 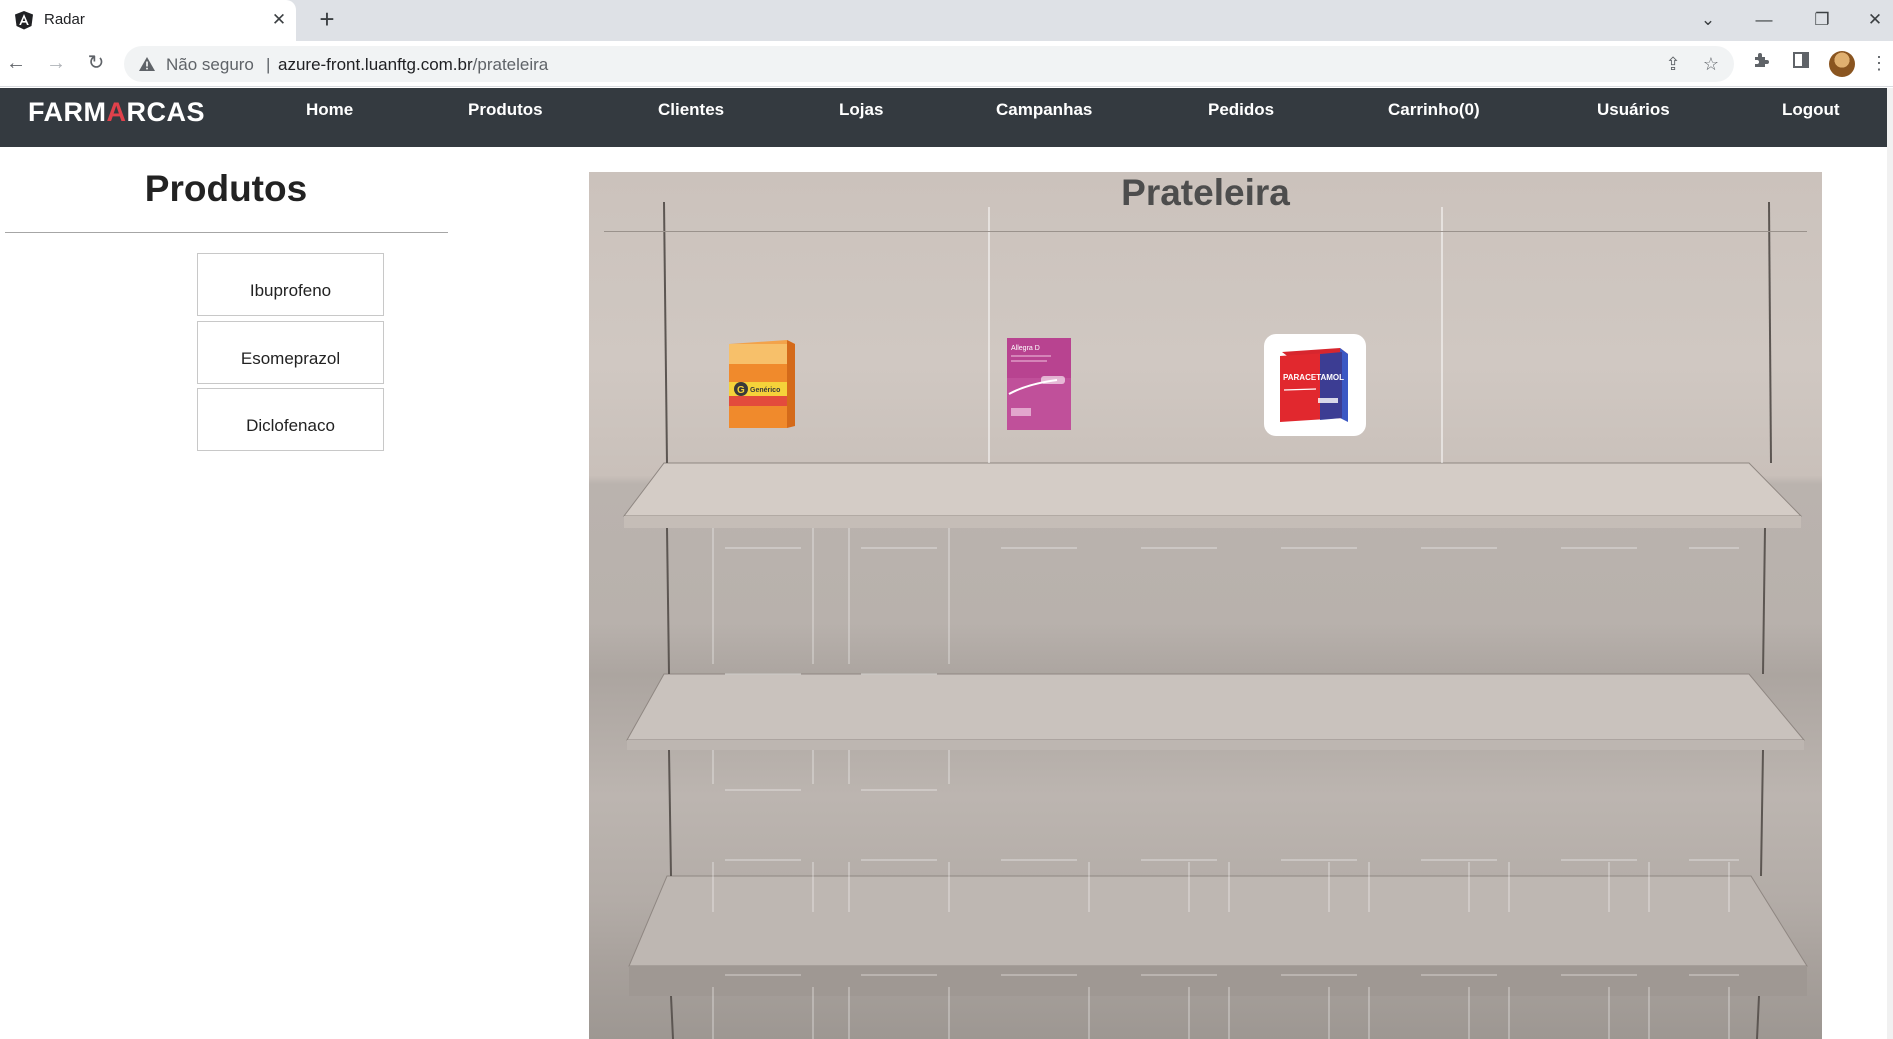 I want to click on tab-search-chevron-icon: ⌄, so click(x=1708, y=20).